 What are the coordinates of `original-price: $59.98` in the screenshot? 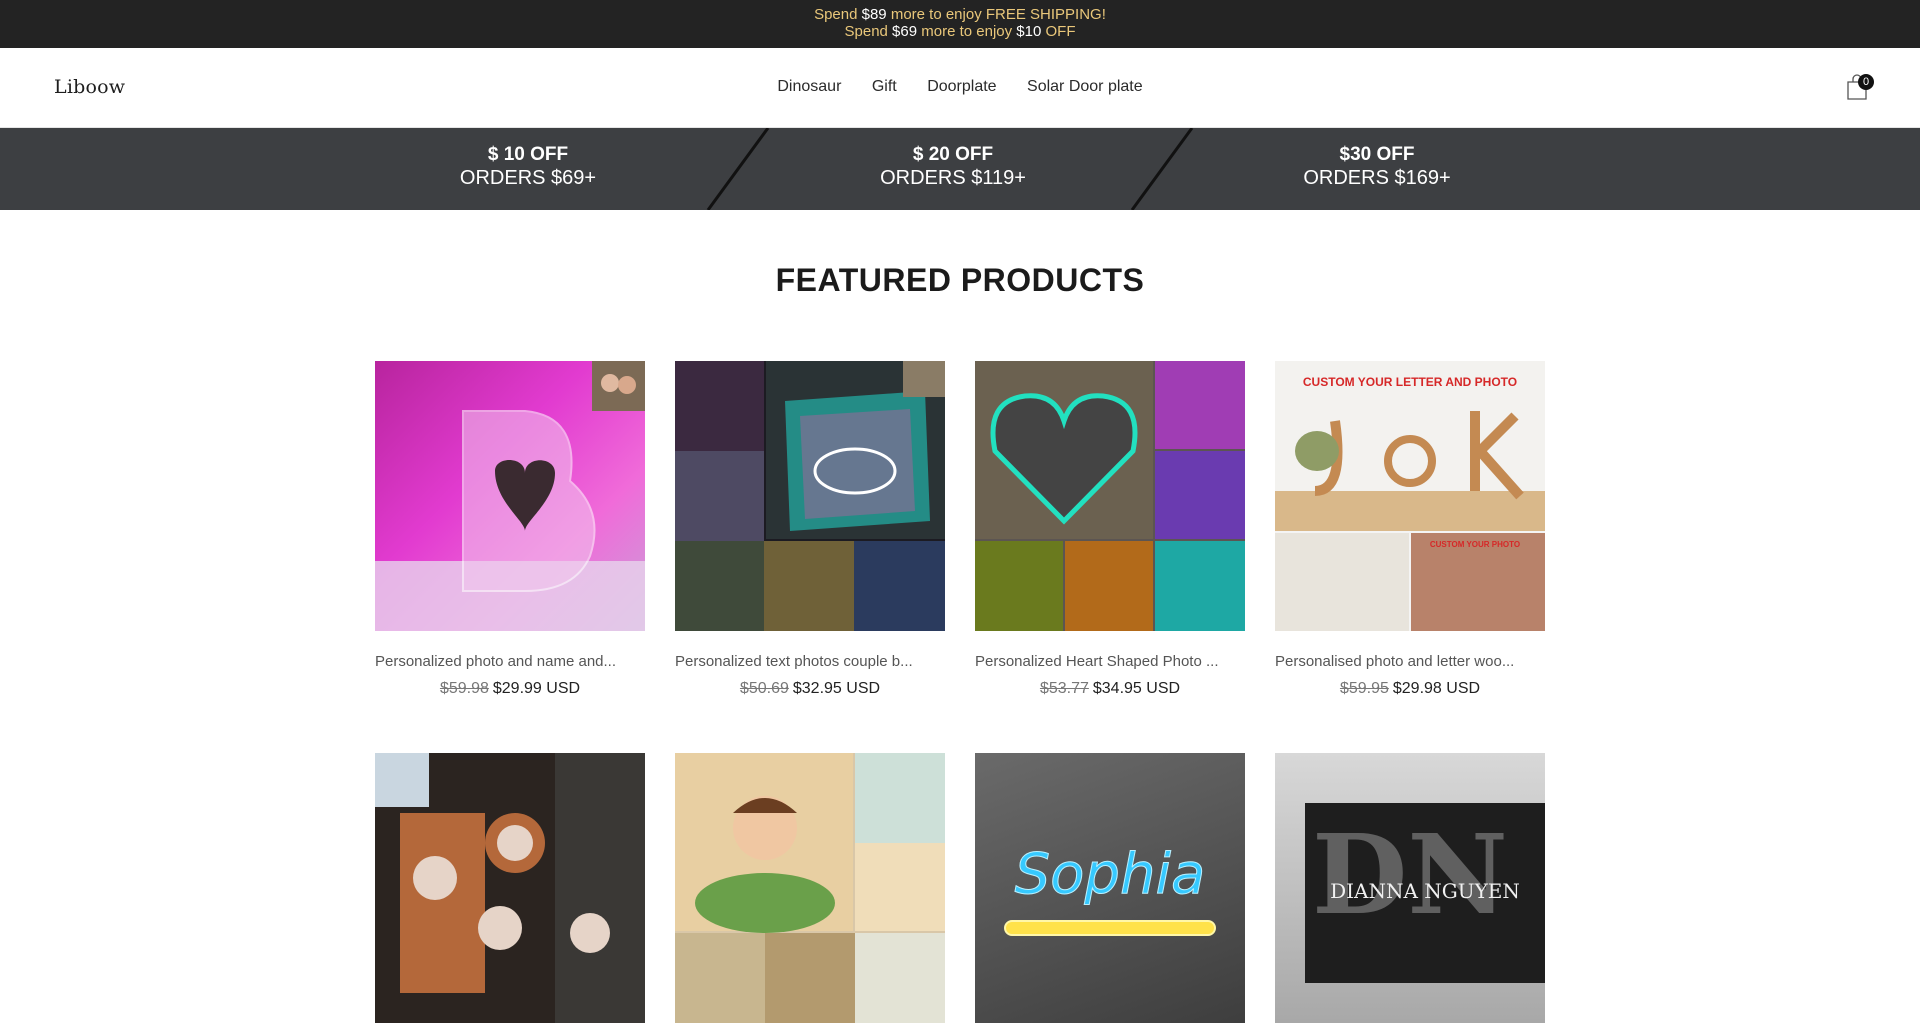 It's located at (464, 688).